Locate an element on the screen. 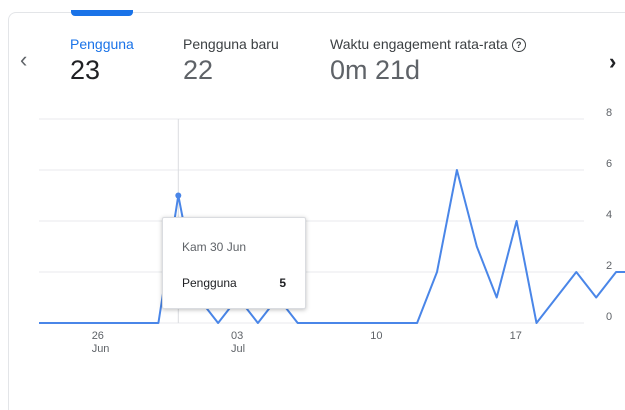 The width and height of the screenshot is (625, 410). x-tick-label: 10 is located at coordinates (376, 336).